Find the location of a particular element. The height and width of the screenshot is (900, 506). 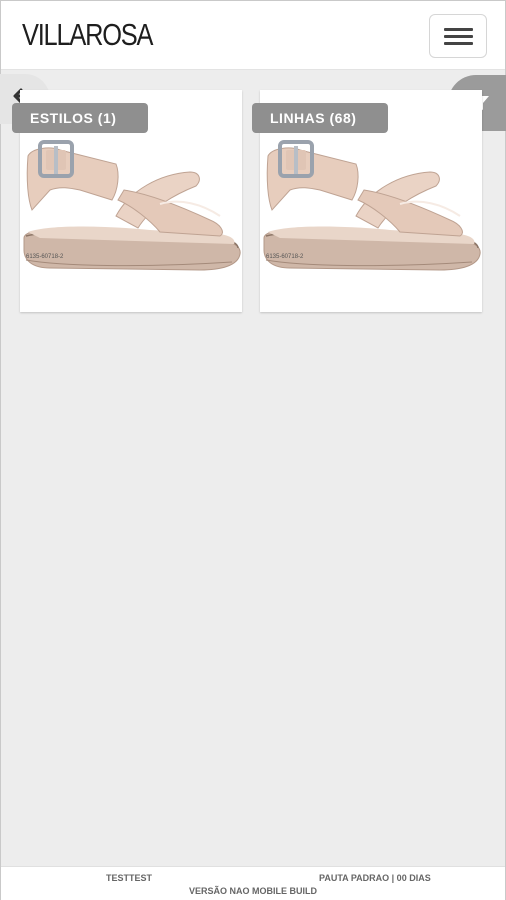

brand-logo: VILLAROSA is located at coordinates (87, 35).